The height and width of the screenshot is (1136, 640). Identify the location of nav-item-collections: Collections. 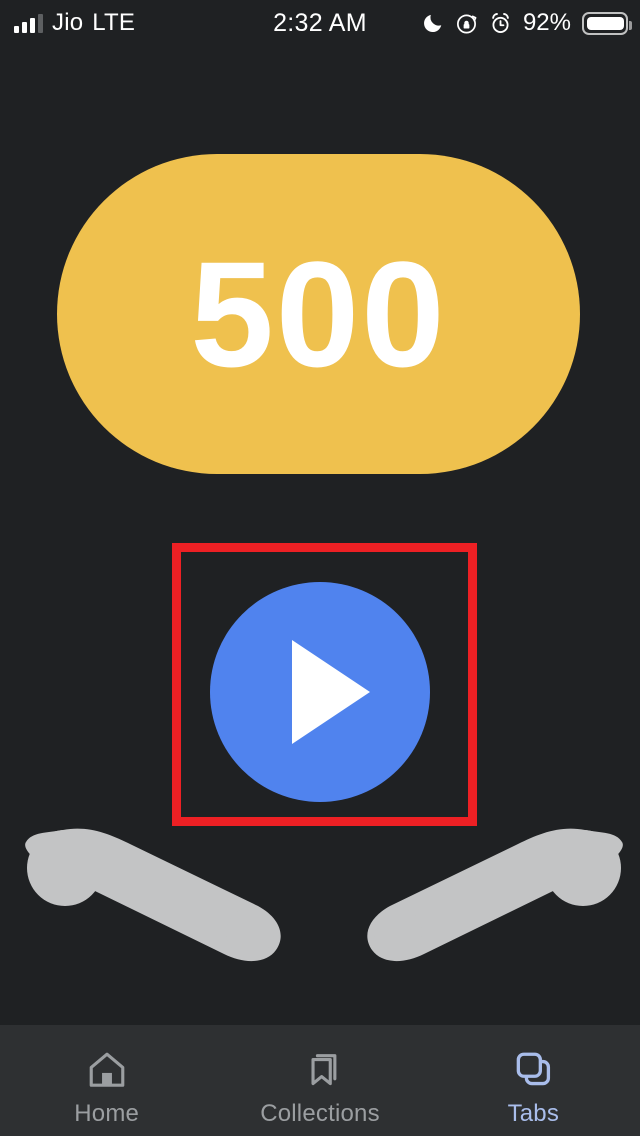
(319, 1076).